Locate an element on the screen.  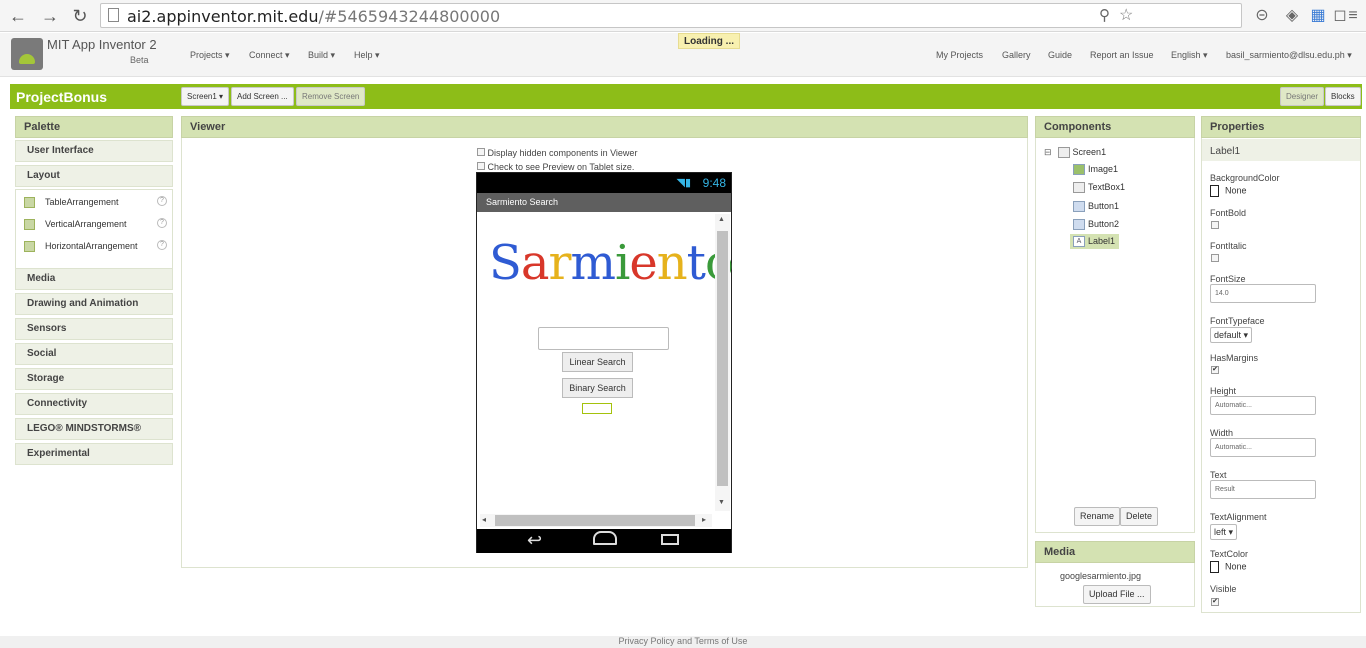
palette-category-media: Media is located at coordinates (94, 279).